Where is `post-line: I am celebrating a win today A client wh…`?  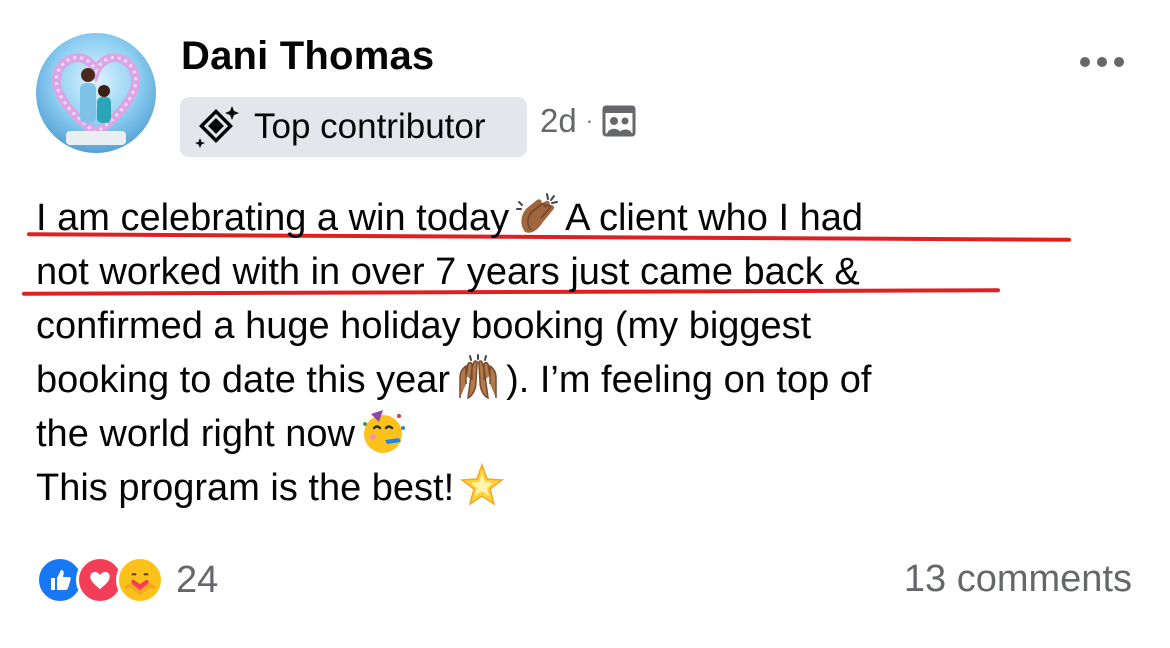
post-line: I am celebrating a win today A client wh… is located at coordinates (591, 218).